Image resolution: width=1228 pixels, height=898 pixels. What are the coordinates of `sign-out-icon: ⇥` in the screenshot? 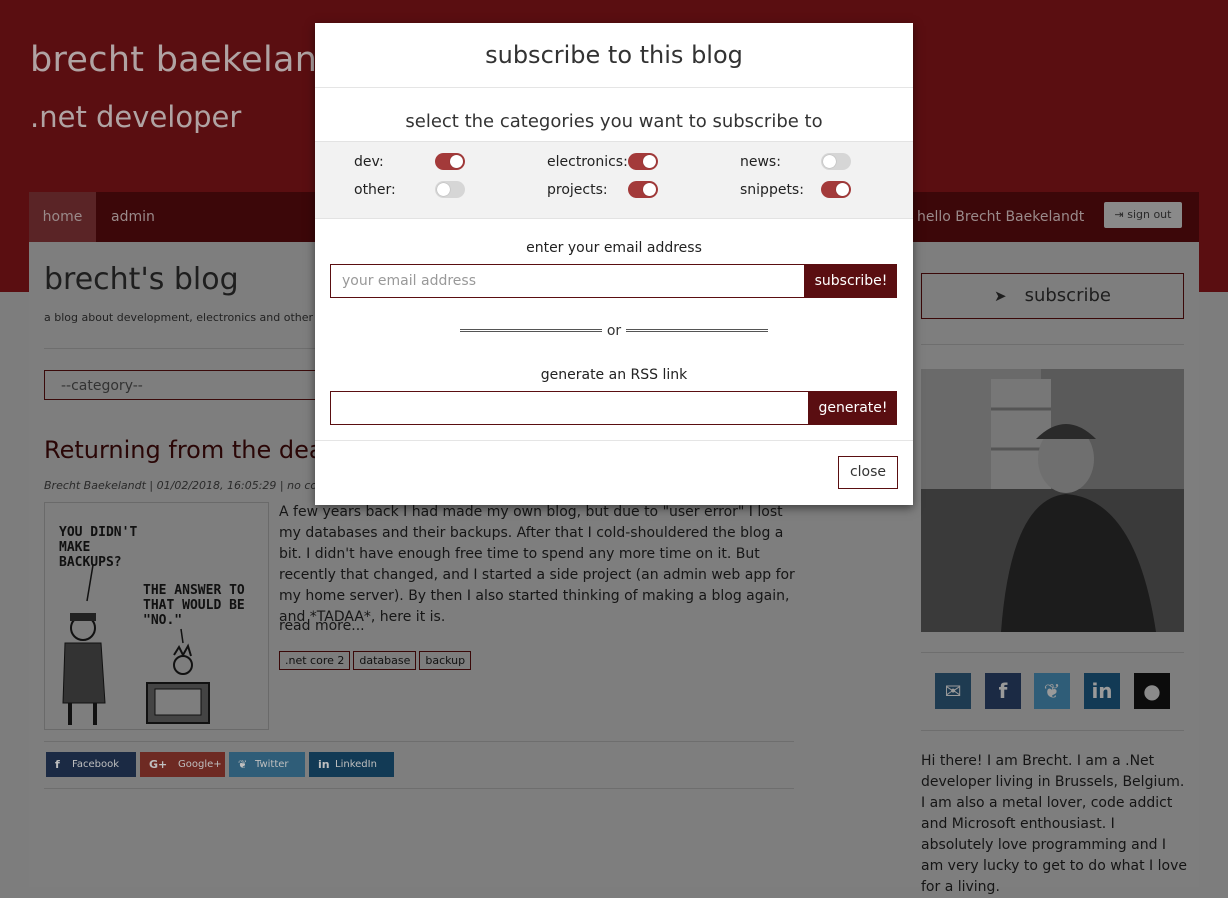 It's located at (1121, 214).